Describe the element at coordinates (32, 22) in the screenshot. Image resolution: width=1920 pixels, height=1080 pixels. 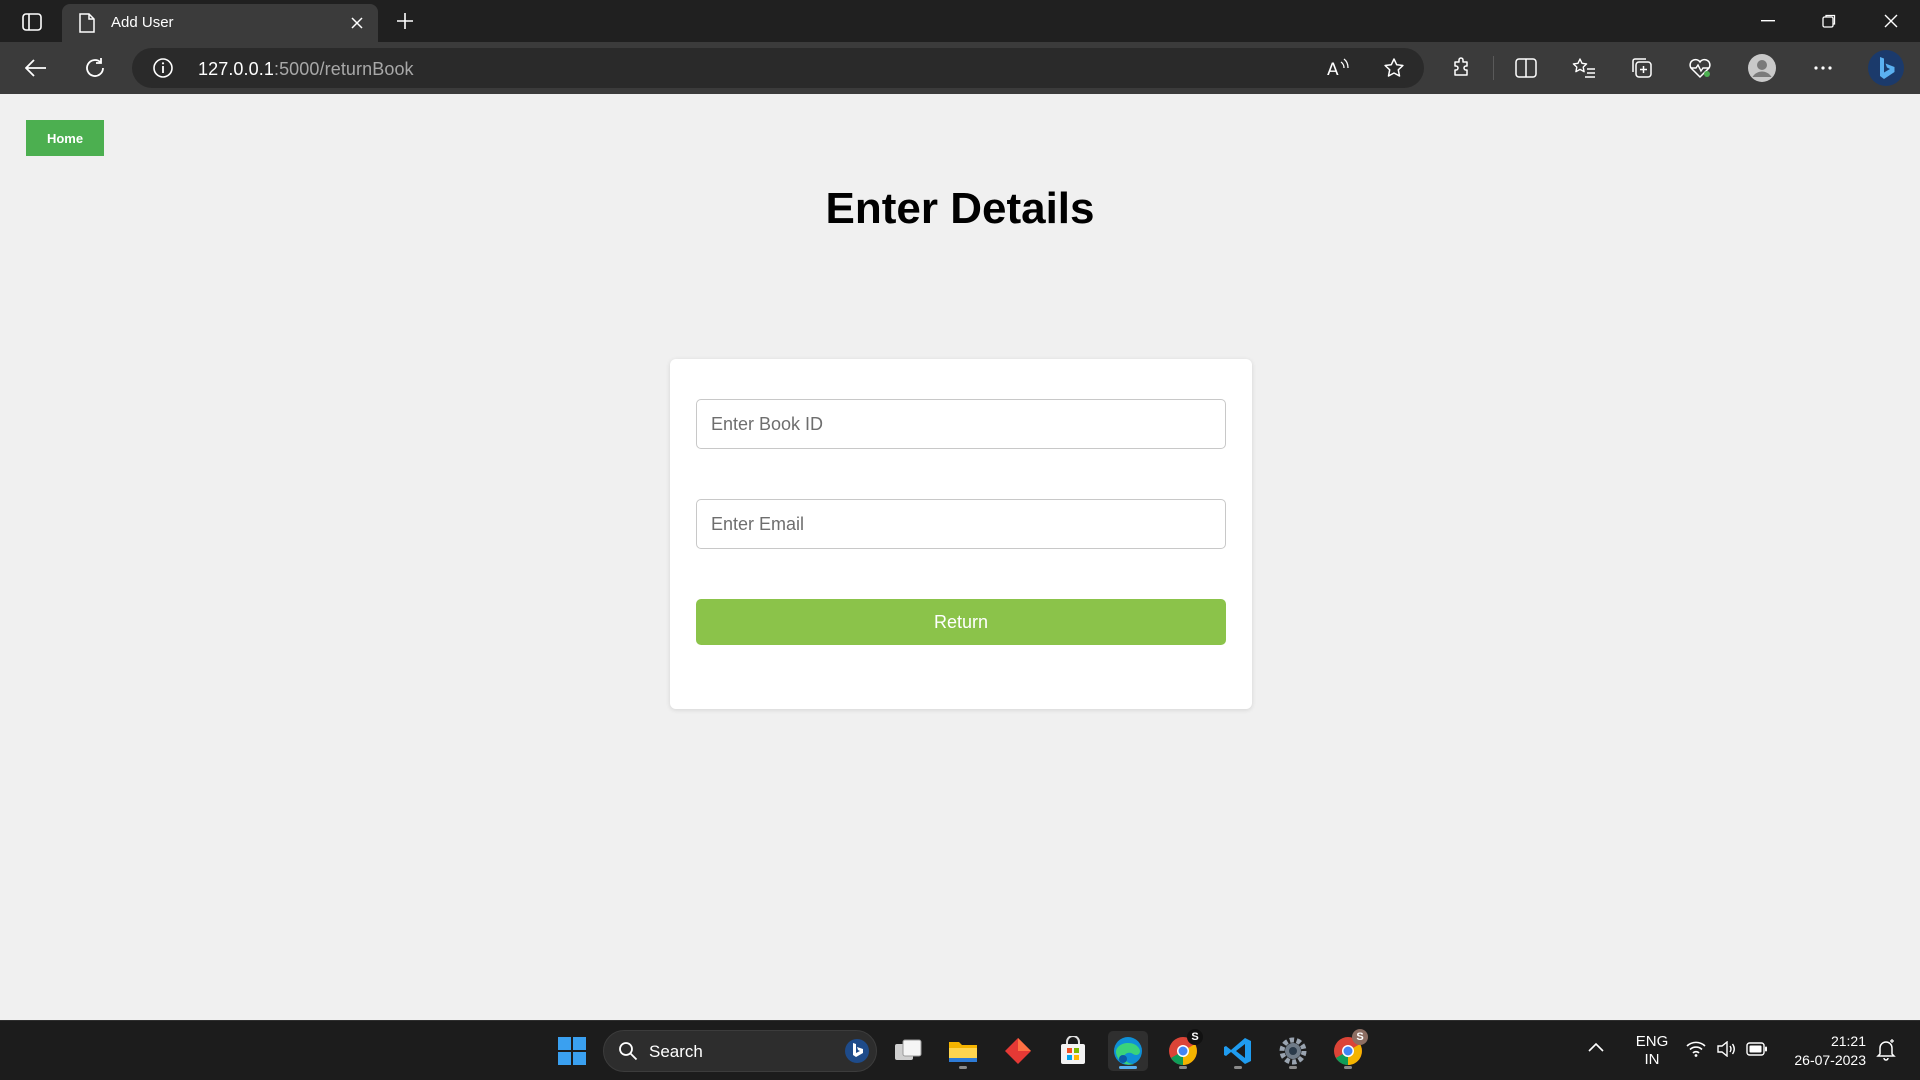
I see `tab-actions-icon` at that location.